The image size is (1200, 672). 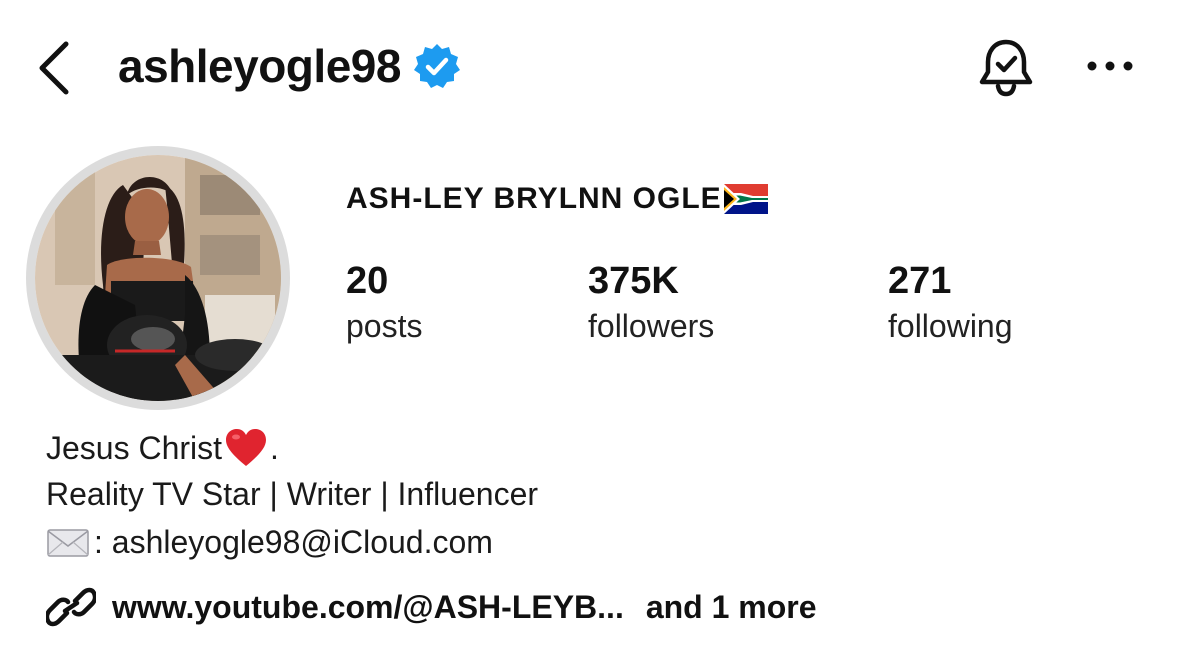 I want to click on more-options-button, so click(x=1110, y=66).